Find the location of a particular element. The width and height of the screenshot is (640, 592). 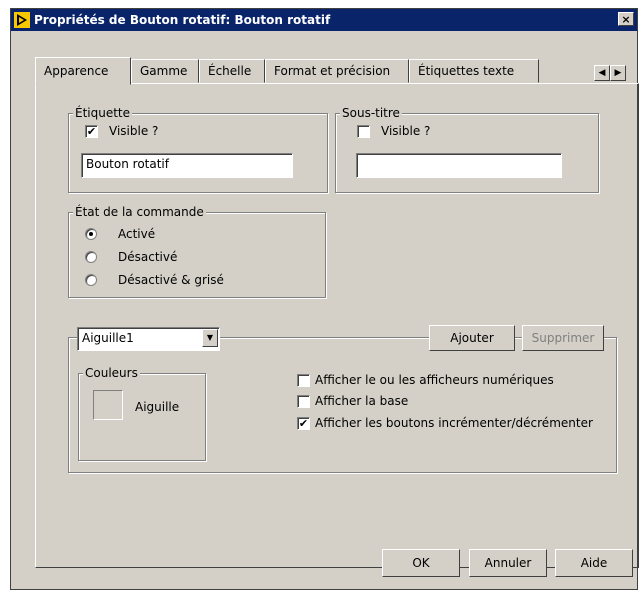

tab-gamme: Gamme is located at coordinates (165, 71).